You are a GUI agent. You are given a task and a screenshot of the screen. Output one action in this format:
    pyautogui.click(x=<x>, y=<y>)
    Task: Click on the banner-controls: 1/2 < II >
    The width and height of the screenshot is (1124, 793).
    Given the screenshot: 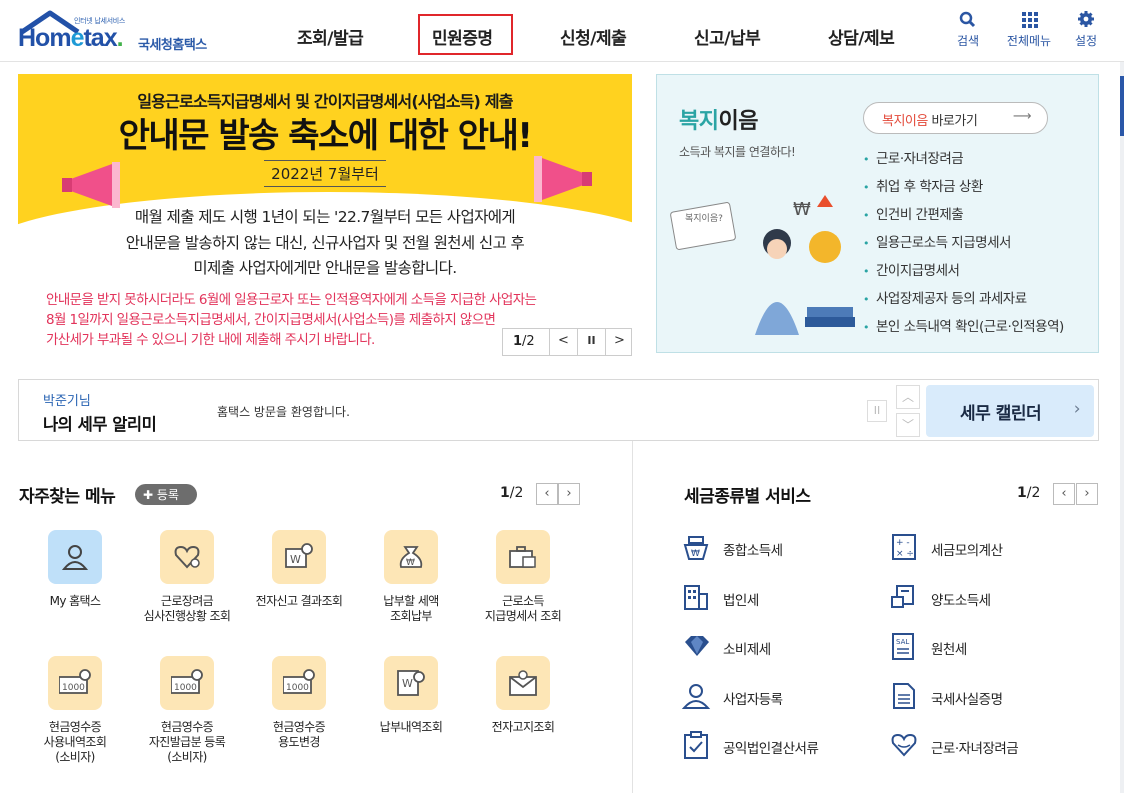 What is the action you would take?
    pyautogui.click(x=567, y=342)
    